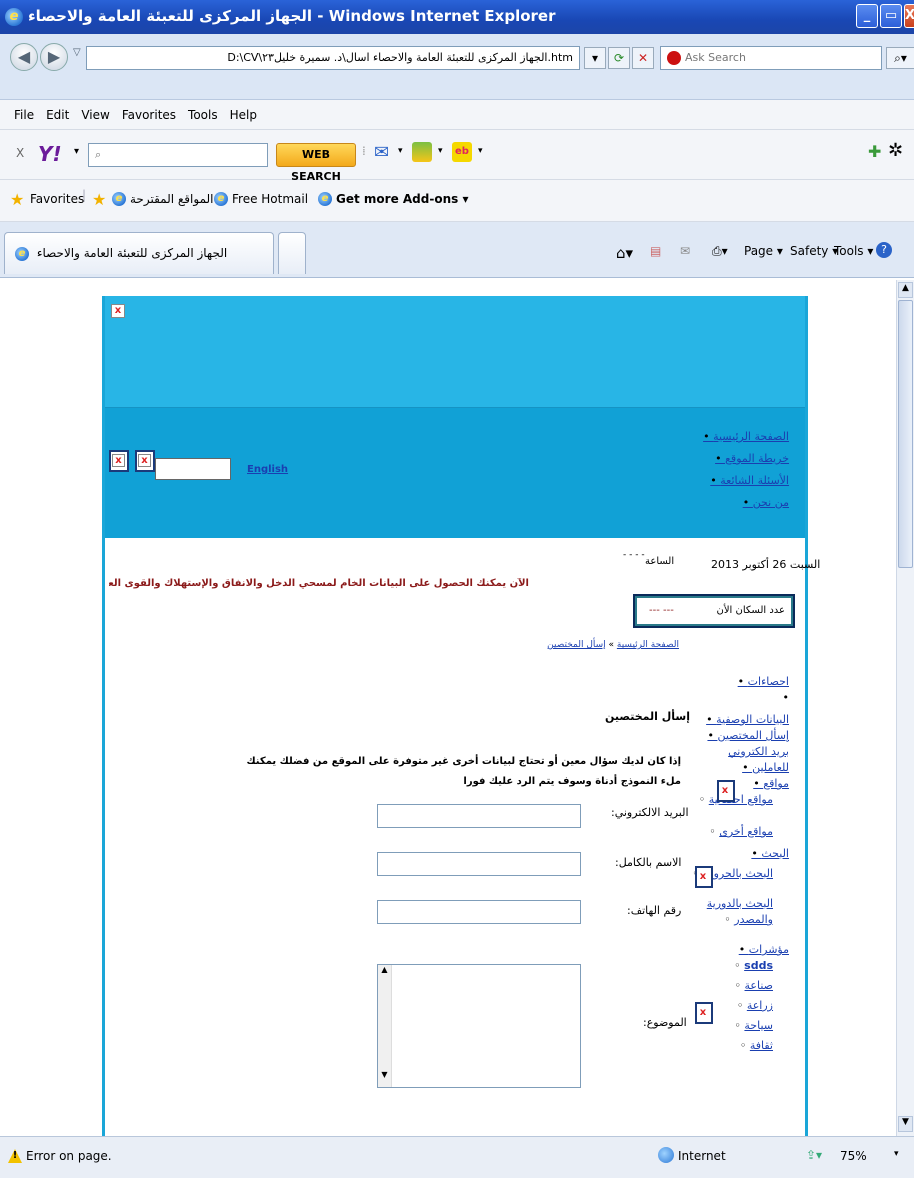  I want to click on settings-gear-icon: ✲, so click(895, 150).